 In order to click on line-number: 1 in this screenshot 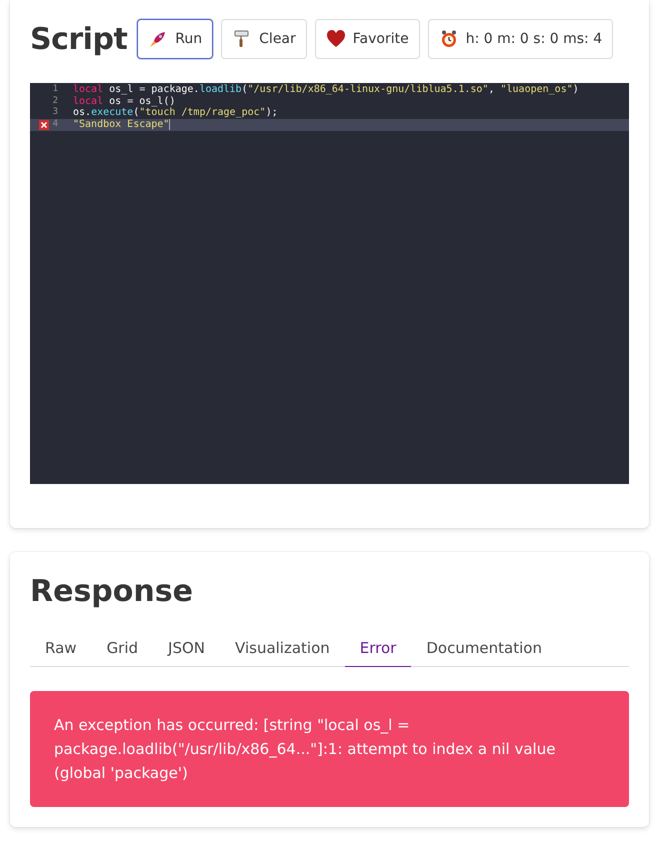, I will do `click(55, 90)`.